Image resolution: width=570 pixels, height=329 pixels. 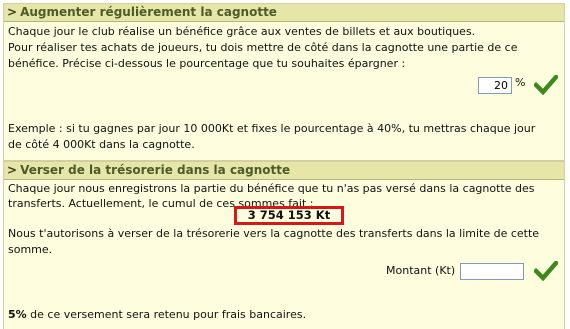 What do you see at coordinates (546, 85) in the screenshot?
I see `confirm-percentage-check-icon` at bounding box center [546, 85].